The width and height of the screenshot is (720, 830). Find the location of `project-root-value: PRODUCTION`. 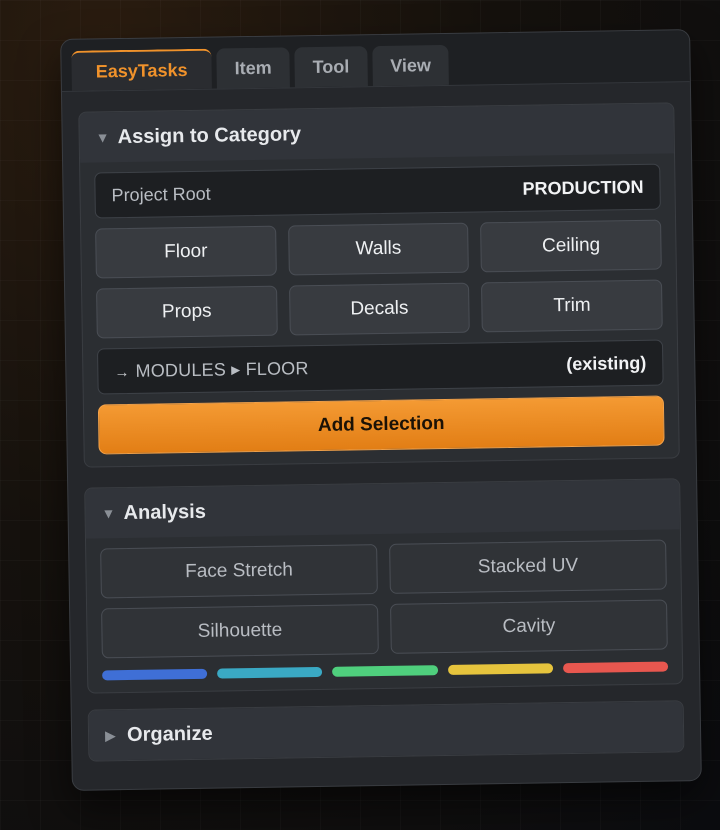

project-root-value: PRODUCTION is located at coordinates (583, 187).